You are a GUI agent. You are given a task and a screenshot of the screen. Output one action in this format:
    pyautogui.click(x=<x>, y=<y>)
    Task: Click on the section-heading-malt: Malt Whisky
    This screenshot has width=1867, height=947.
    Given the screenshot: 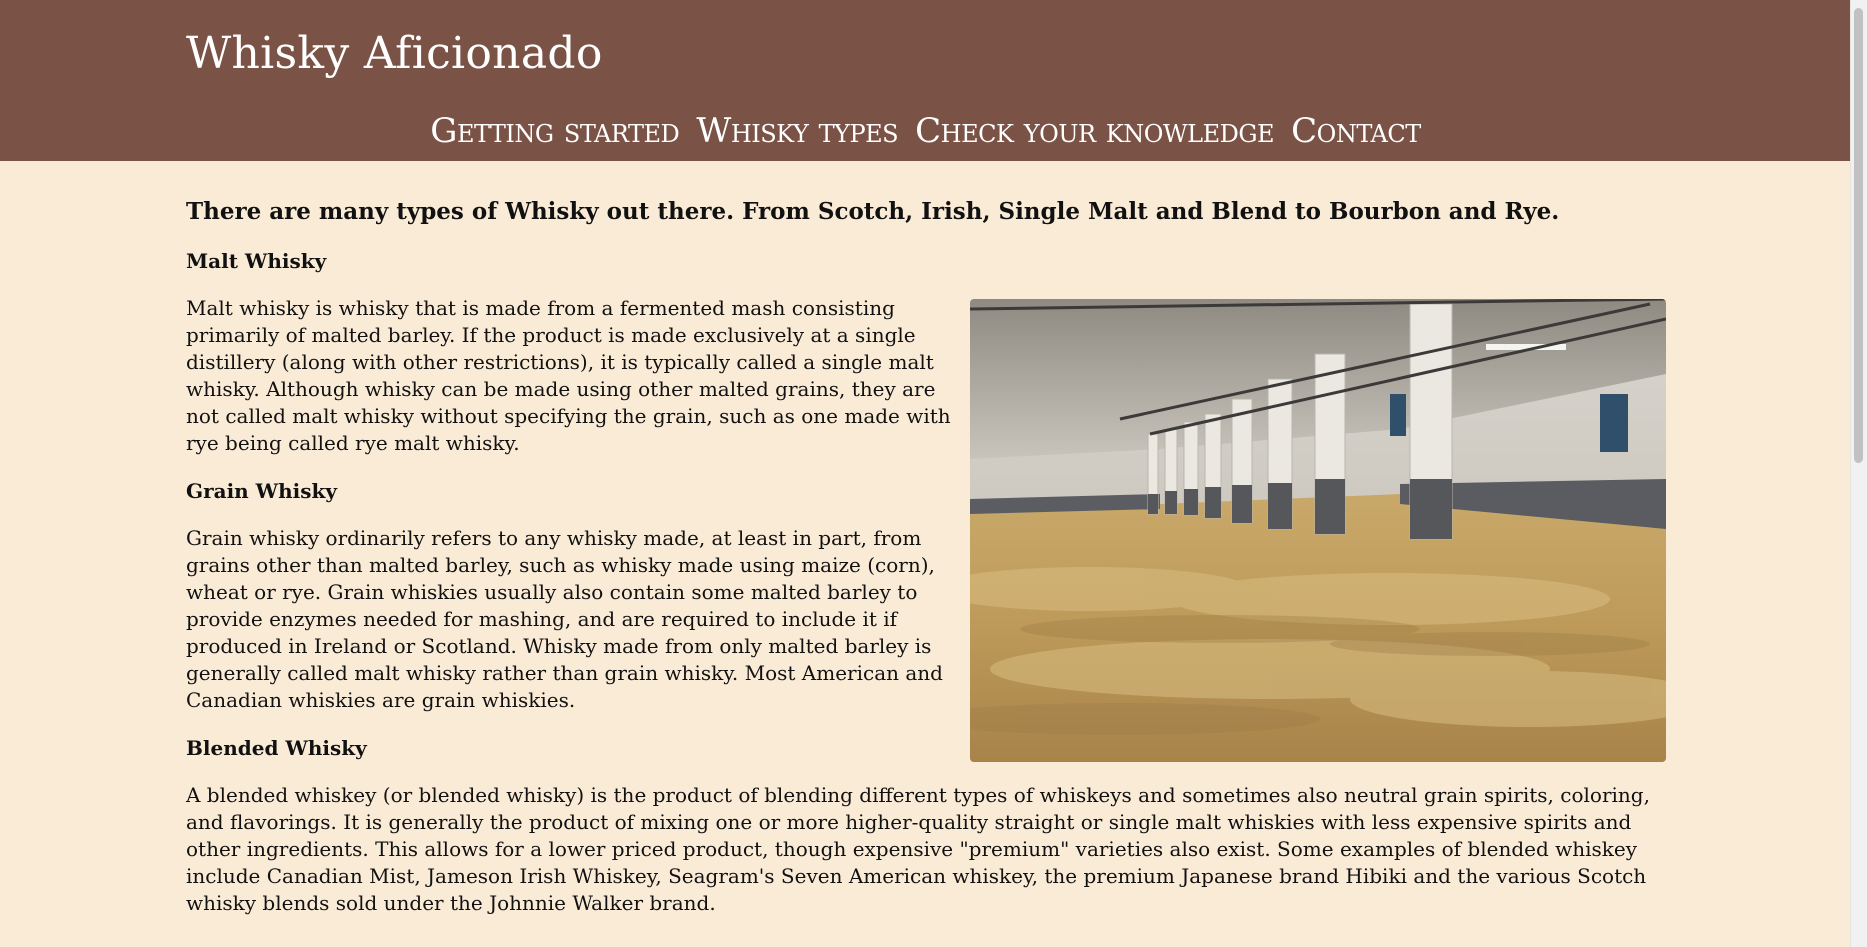 What is the action you would take?
    pyautogui.click(x=256, y=260)
    